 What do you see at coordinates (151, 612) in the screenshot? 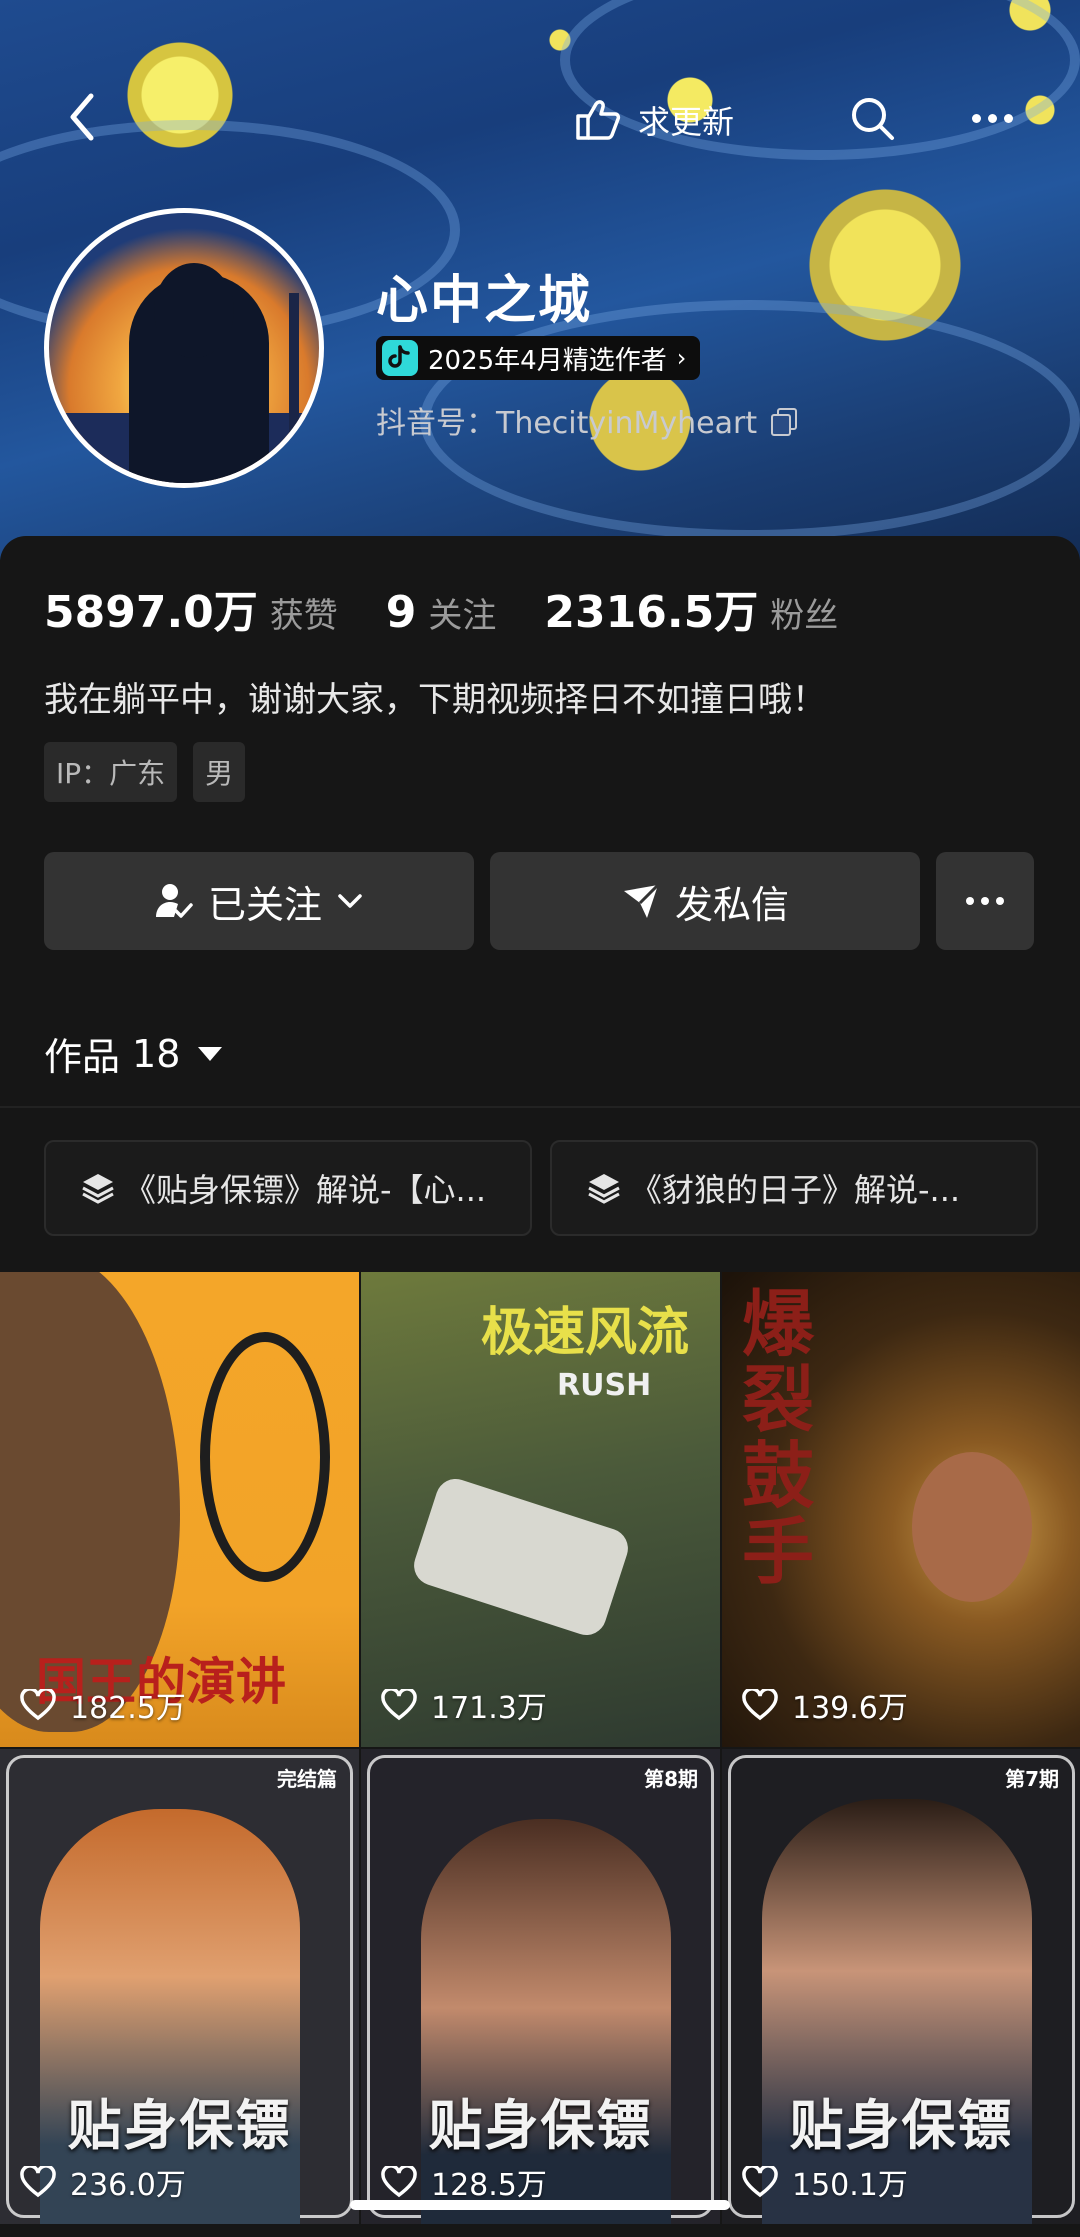
I see `likes-count: 5897.0万` at bounding box center [151, 612].